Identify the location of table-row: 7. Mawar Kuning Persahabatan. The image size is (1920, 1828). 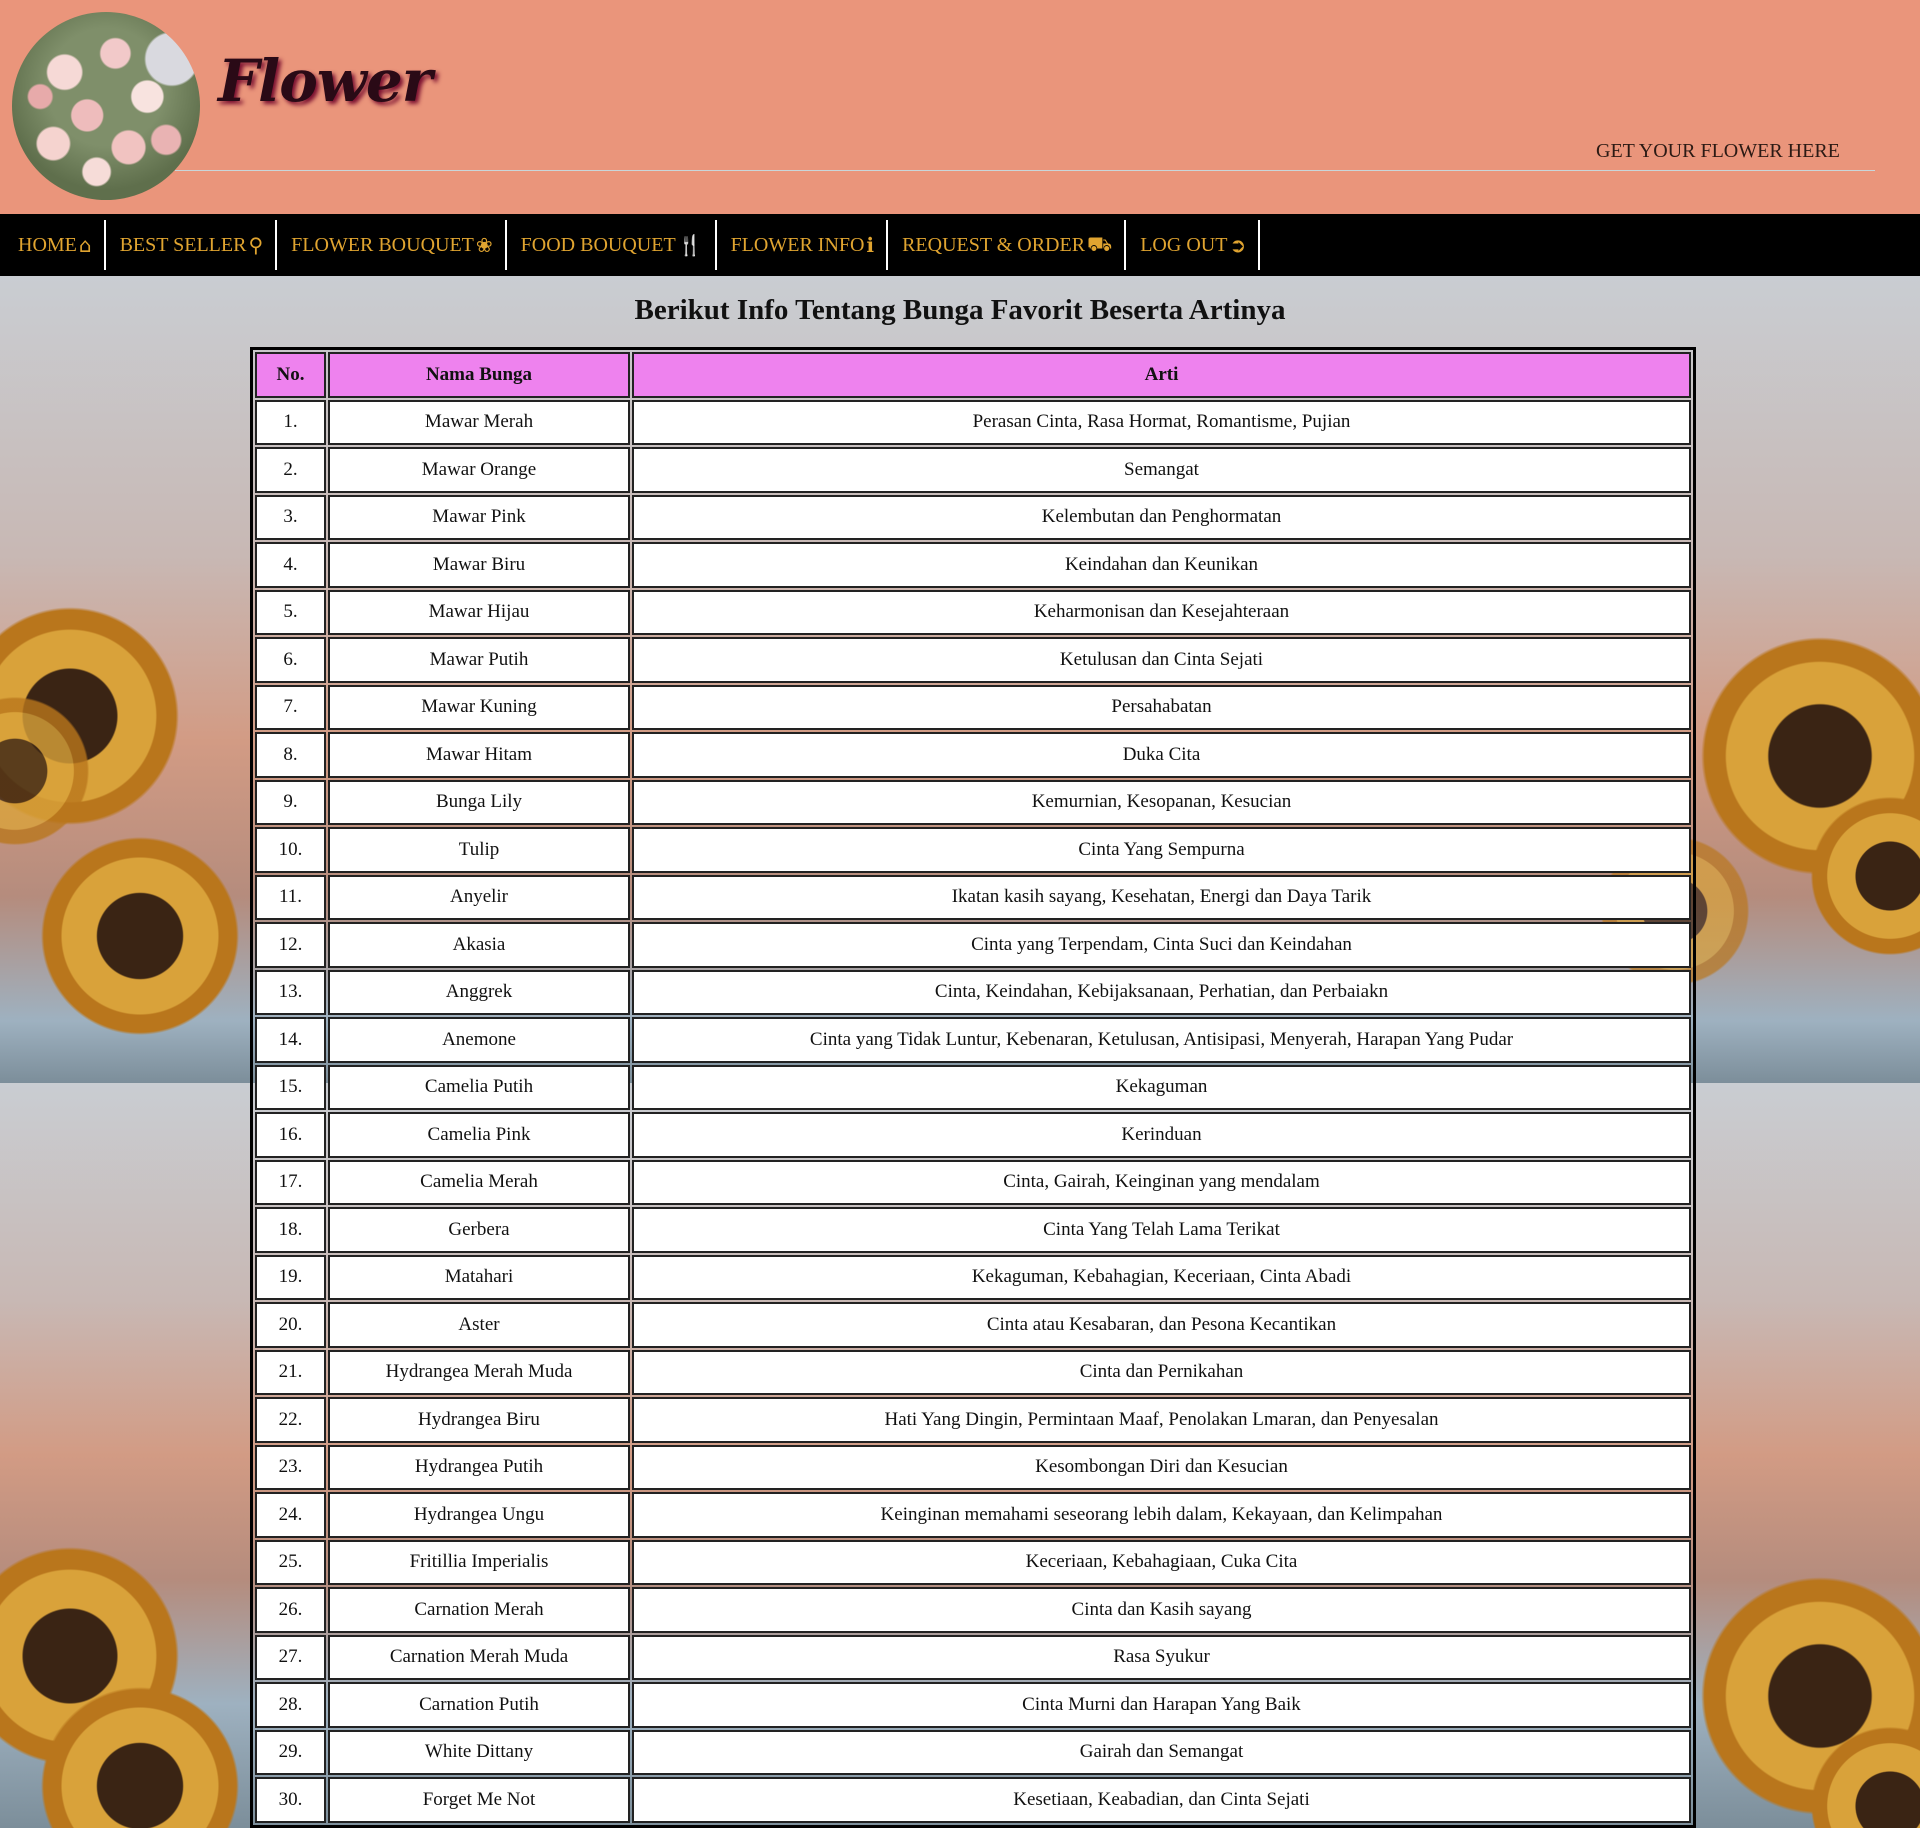
(973, 707).